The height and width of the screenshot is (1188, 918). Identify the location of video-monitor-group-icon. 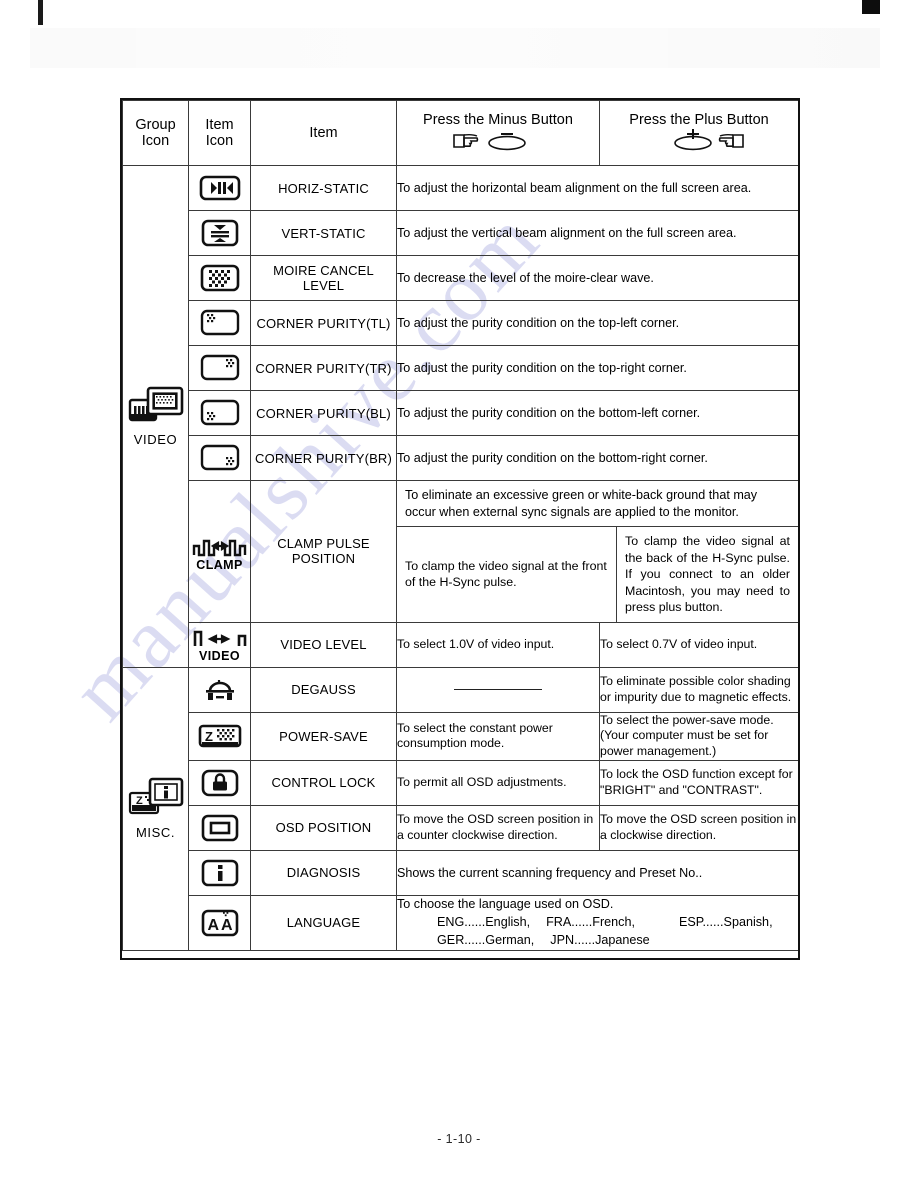
(155, 408).